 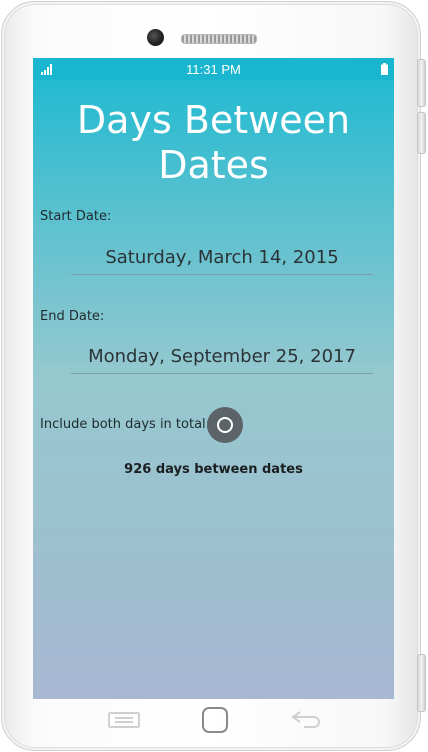 I want to click on end-date-label: End Date:, so click(x=72, y=316).